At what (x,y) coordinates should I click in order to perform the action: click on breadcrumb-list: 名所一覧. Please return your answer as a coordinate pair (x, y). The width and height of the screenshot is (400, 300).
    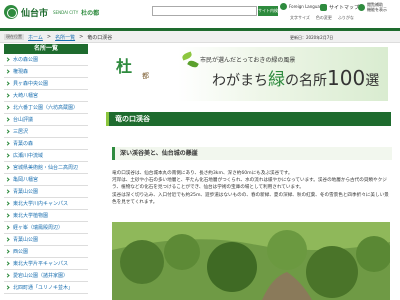
    Looking at the image, I should click on (65, 37).